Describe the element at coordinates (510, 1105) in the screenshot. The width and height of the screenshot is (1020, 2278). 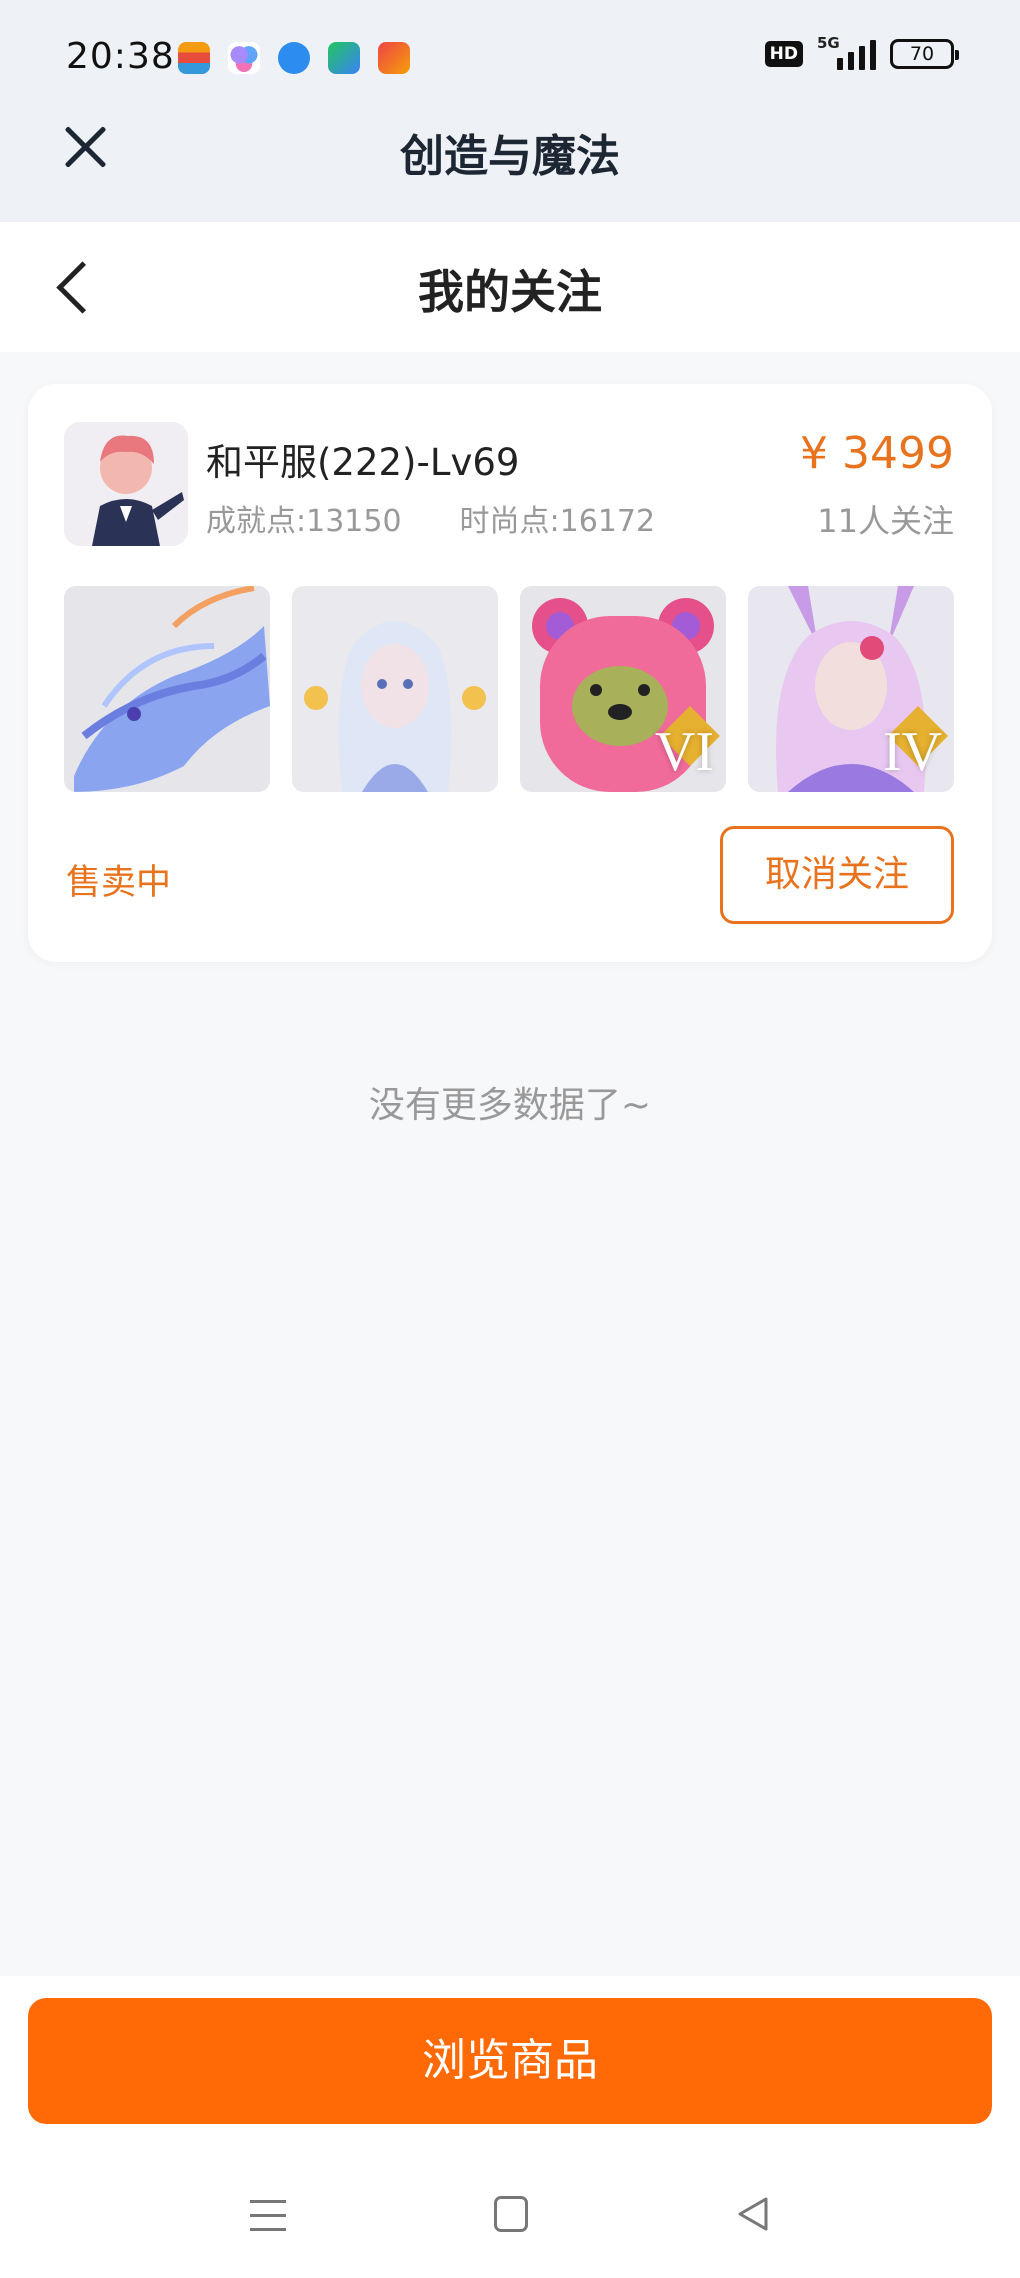
I see `no-more-data-text: 没有更多数据了~` at that location.